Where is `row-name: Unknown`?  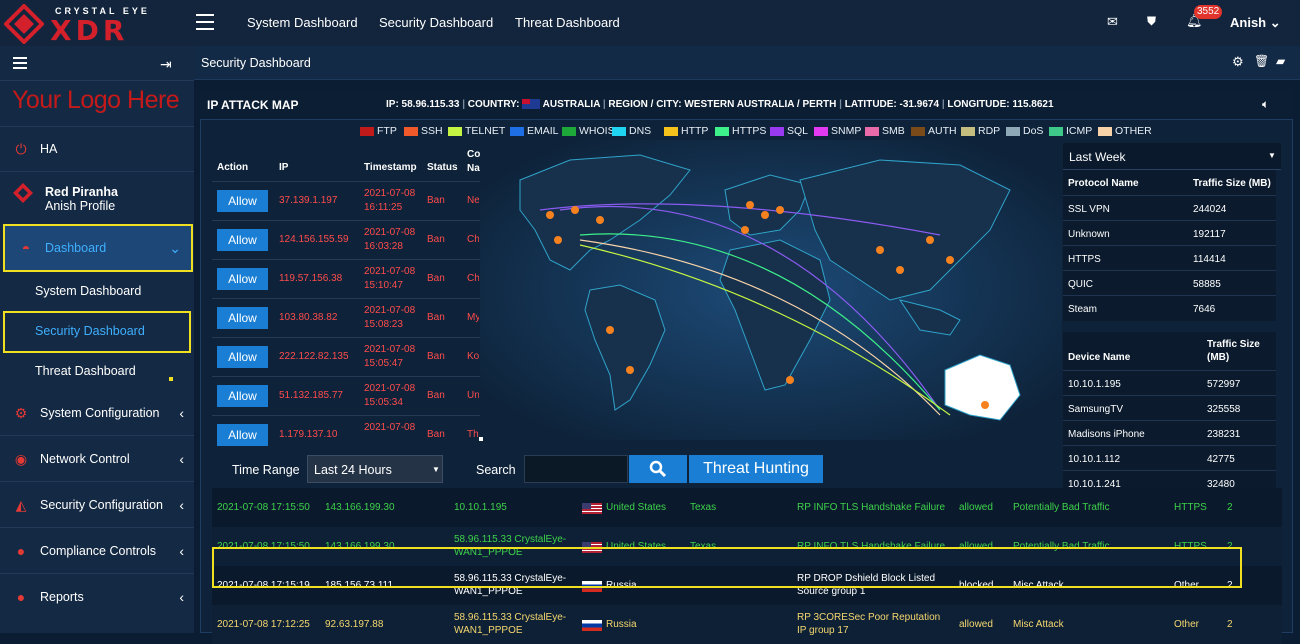
row-name: Unknown is located at coordinates (1089, 234).